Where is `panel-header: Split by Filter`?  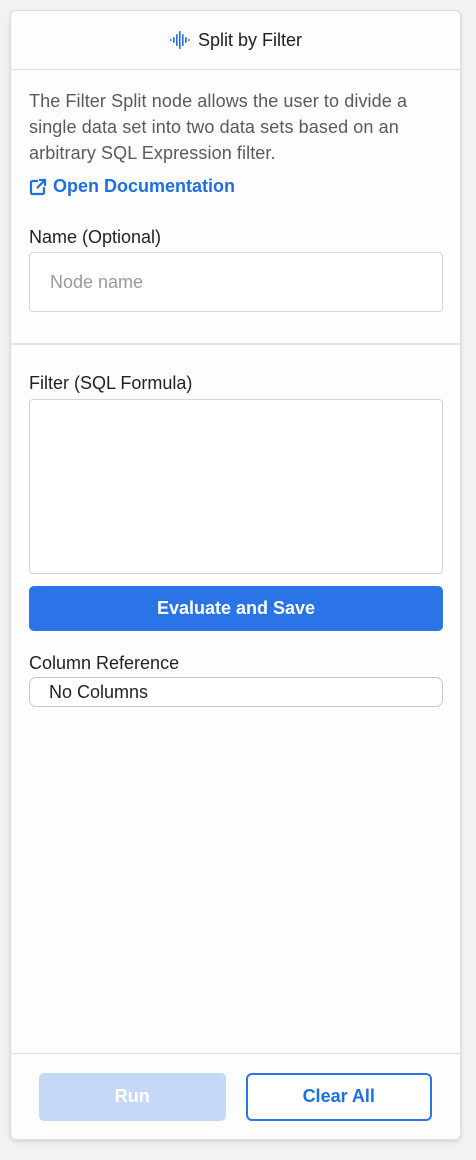 panel-header: Split by Filter is located at coordinates (235, 40).